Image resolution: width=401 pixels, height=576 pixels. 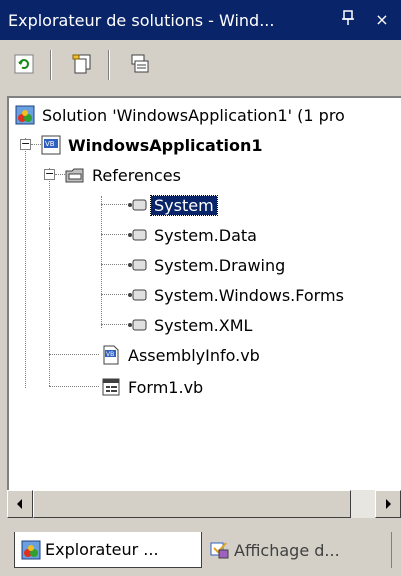 I want to click on tree-item-label: WindowsApplication1, so click(x=165, y=145).